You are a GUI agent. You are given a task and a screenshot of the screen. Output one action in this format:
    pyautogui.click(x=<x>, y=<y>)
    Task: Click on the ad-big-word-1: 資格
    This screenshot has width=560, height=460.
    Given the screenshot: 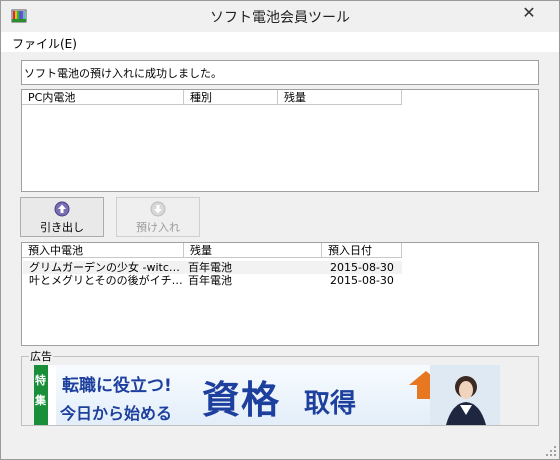 What is the action you would take?
    pyautogui.click(x=241, y=400)
    